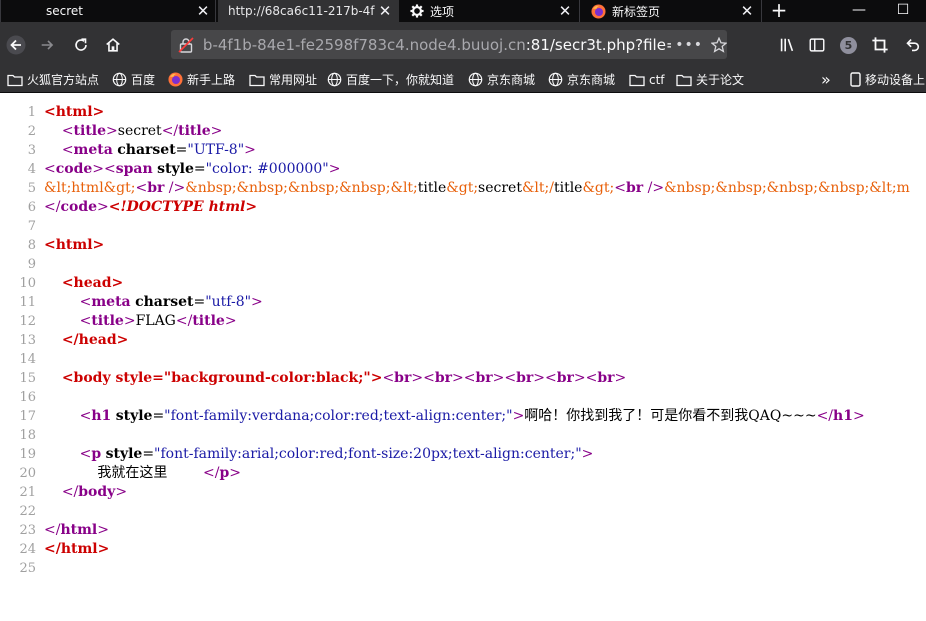 The image size is (926, 621). Describe the element at coordinates (64, 340) in the screenshot. I see `source-line: 13 </head>` at that location.